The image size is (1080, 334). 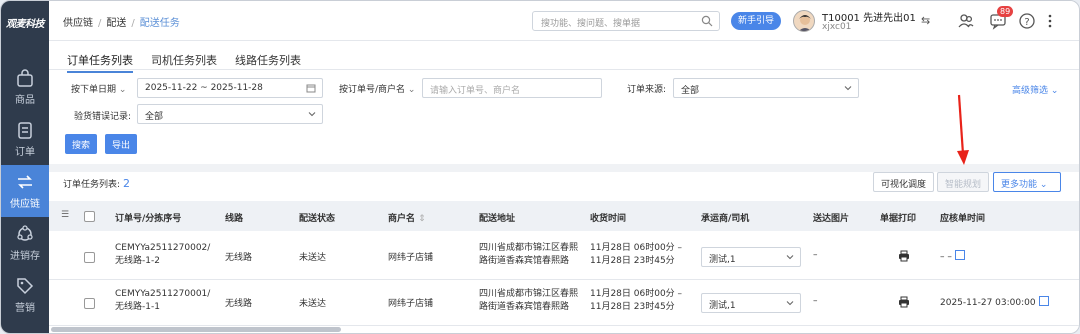 What do you see at coordinates (162, 255) in the screenshot?
I see `order-no-cell: CEMYYa2511270002/无线路-1-2` at bounding box center [162, 255].